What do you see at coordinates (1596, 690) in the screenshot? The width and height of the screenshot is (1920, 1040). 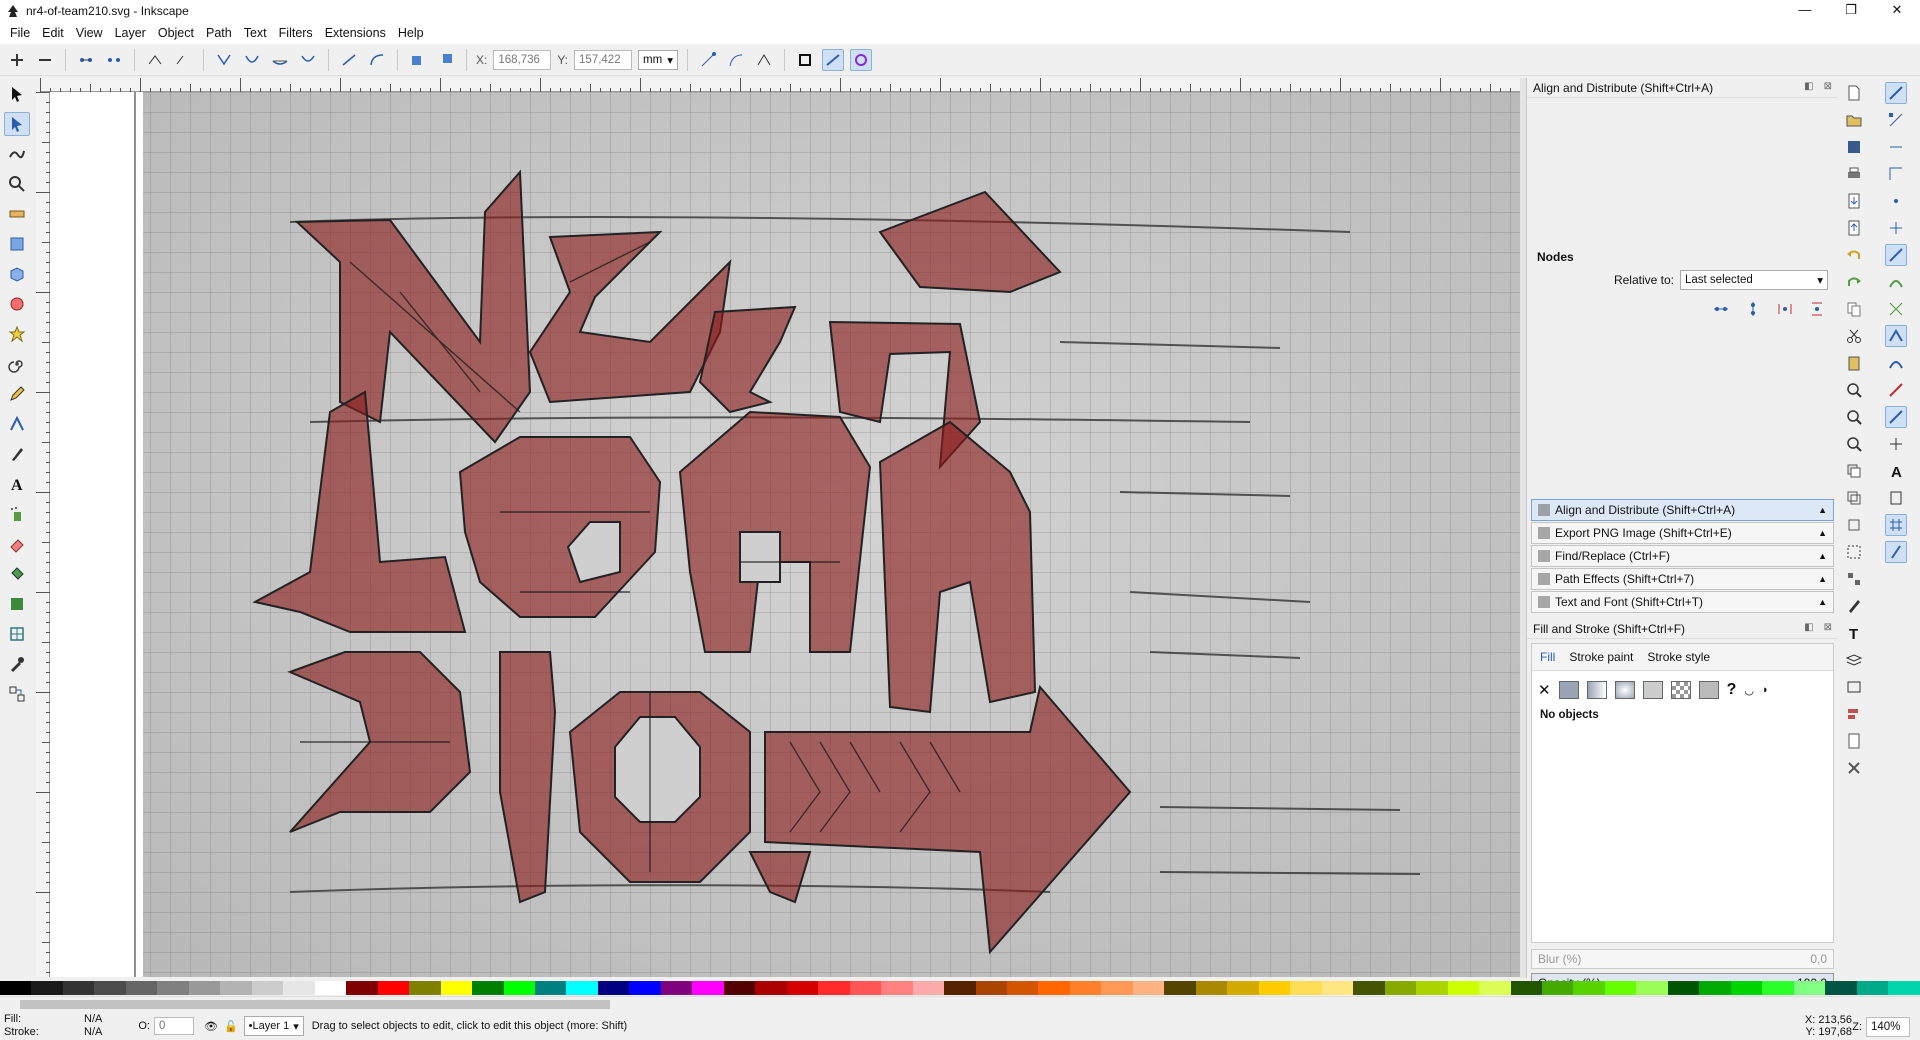 I see `linear-gradient-icon` at bounding box center [1596, 690].